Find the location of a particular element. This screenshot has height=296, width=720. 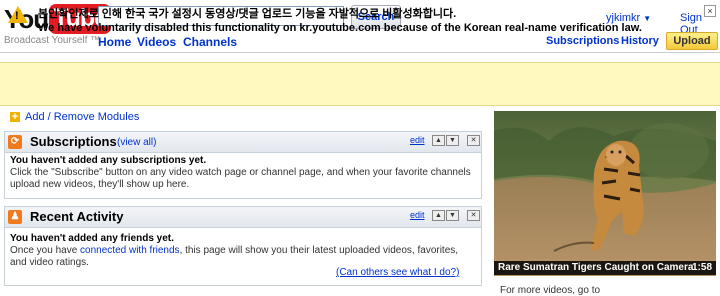

upload-button: Upload is located at coordinates (692, 41).